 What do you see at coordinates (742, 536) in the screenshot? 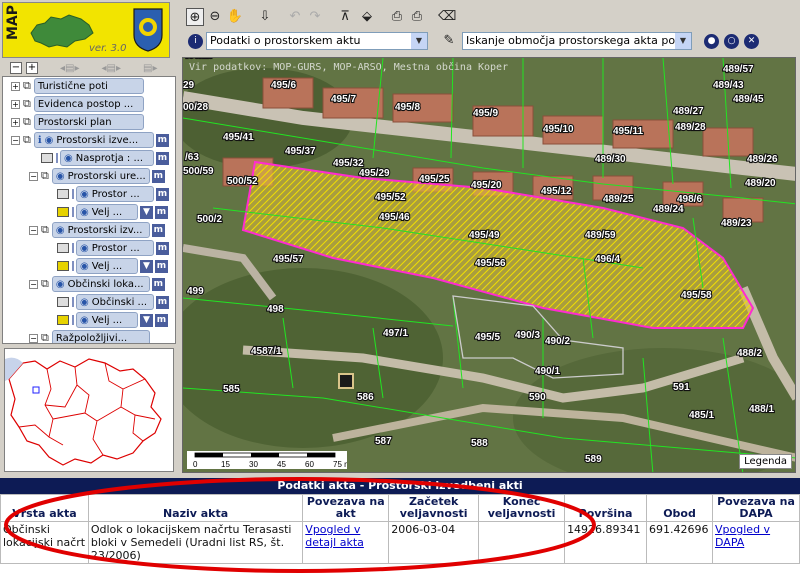
I see `dapa-link: Vpogled v DAPA` at bounding box center [742, 536].